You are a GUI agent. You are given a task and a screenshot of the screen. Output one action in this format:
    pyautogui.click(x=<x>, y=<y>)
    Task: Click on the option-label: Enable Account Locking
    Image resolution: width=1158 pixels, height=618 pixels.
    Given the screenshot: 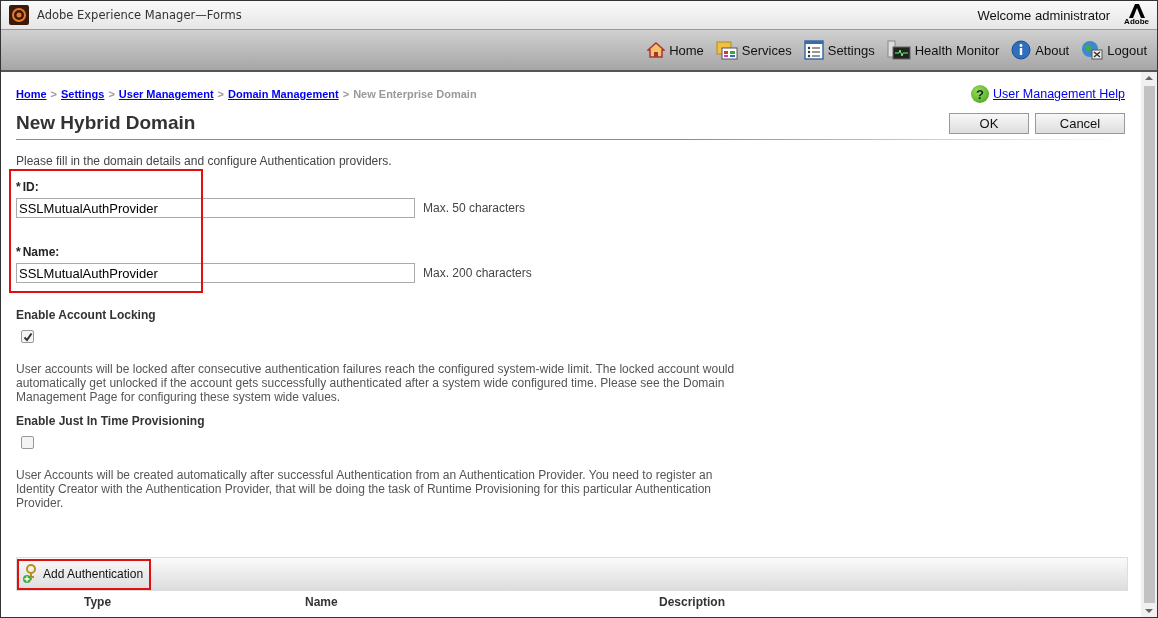 What is the action you would take?
    pyautogui.click(x=86, y=315)
    